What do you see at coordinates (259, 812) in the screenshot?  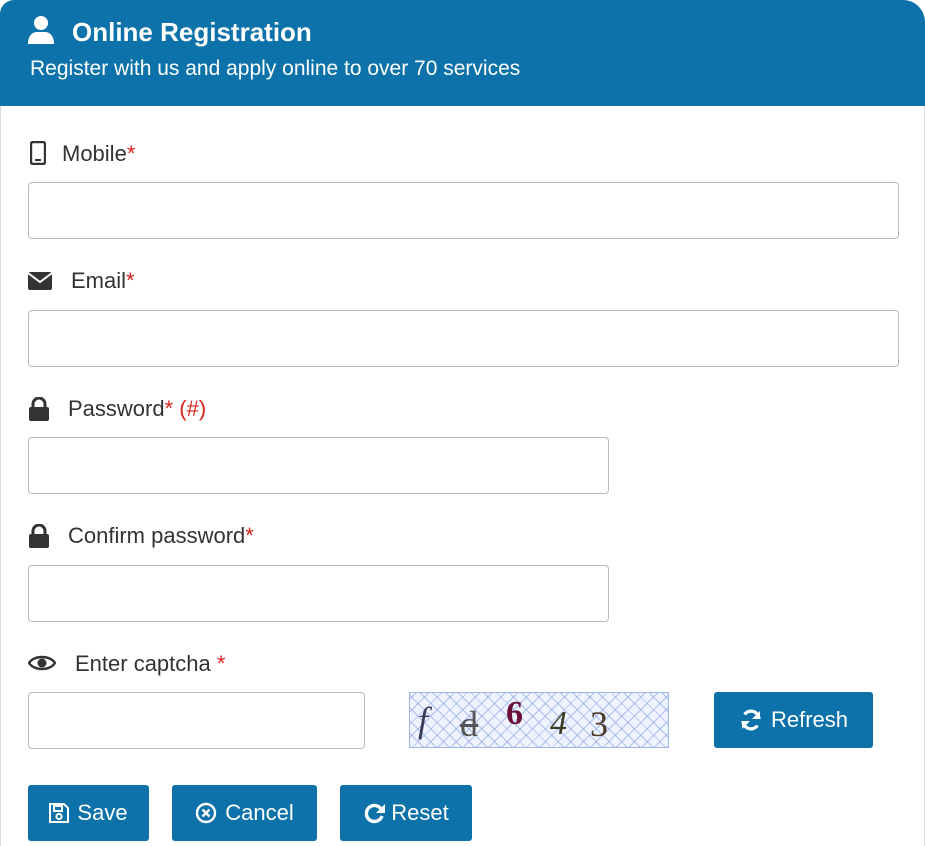 I see `cancel-button-label: Cancel` at bounding box center [259, 812].